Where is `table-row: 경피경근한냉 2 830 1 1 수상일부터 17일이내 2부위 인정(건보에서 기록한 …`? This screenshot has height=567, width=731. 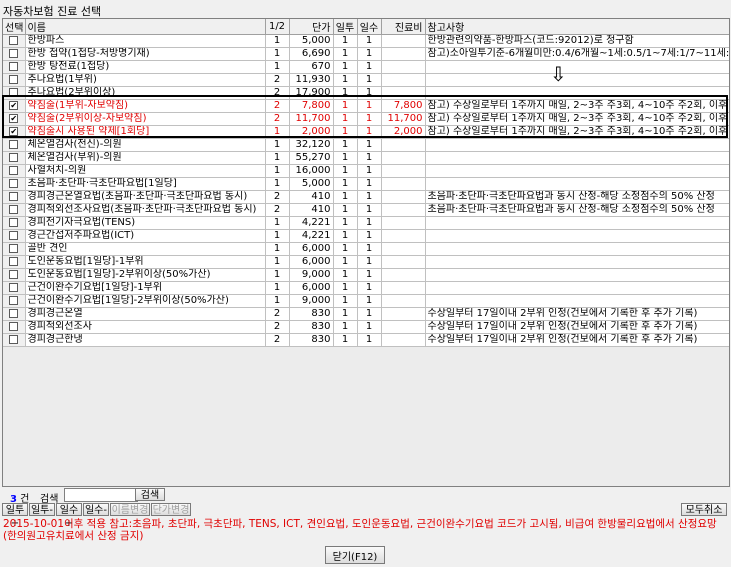
table-row: 경피경근한냉 2 830 1 1 수상일부터 17일이내 2부위 인정(건보에서 기록한 … is located at coordinates (366, 340).